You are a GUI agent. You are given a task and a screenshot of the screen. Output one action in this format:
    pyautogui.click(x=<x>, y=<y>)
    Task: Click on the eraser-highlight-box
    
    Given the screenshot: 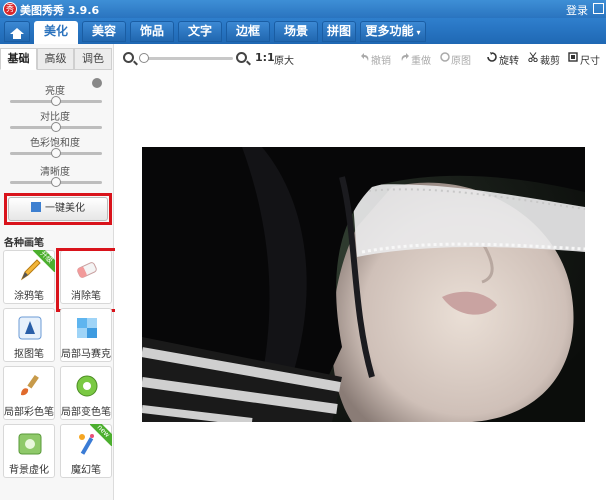 What is the action you would take?
    pyautogui.click(x=87, y=280)
    